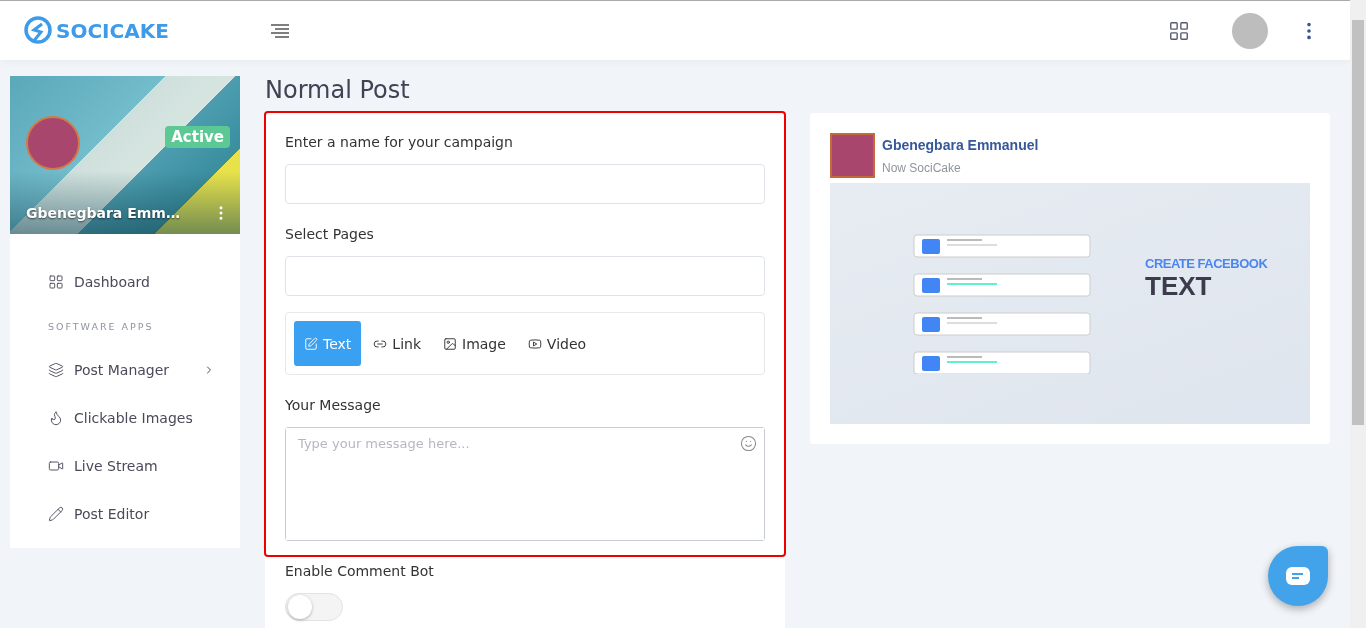  Describe the element at coordinates (144, 466) in the screenshot. I see `sidebar-item: Live Stream` at that location.